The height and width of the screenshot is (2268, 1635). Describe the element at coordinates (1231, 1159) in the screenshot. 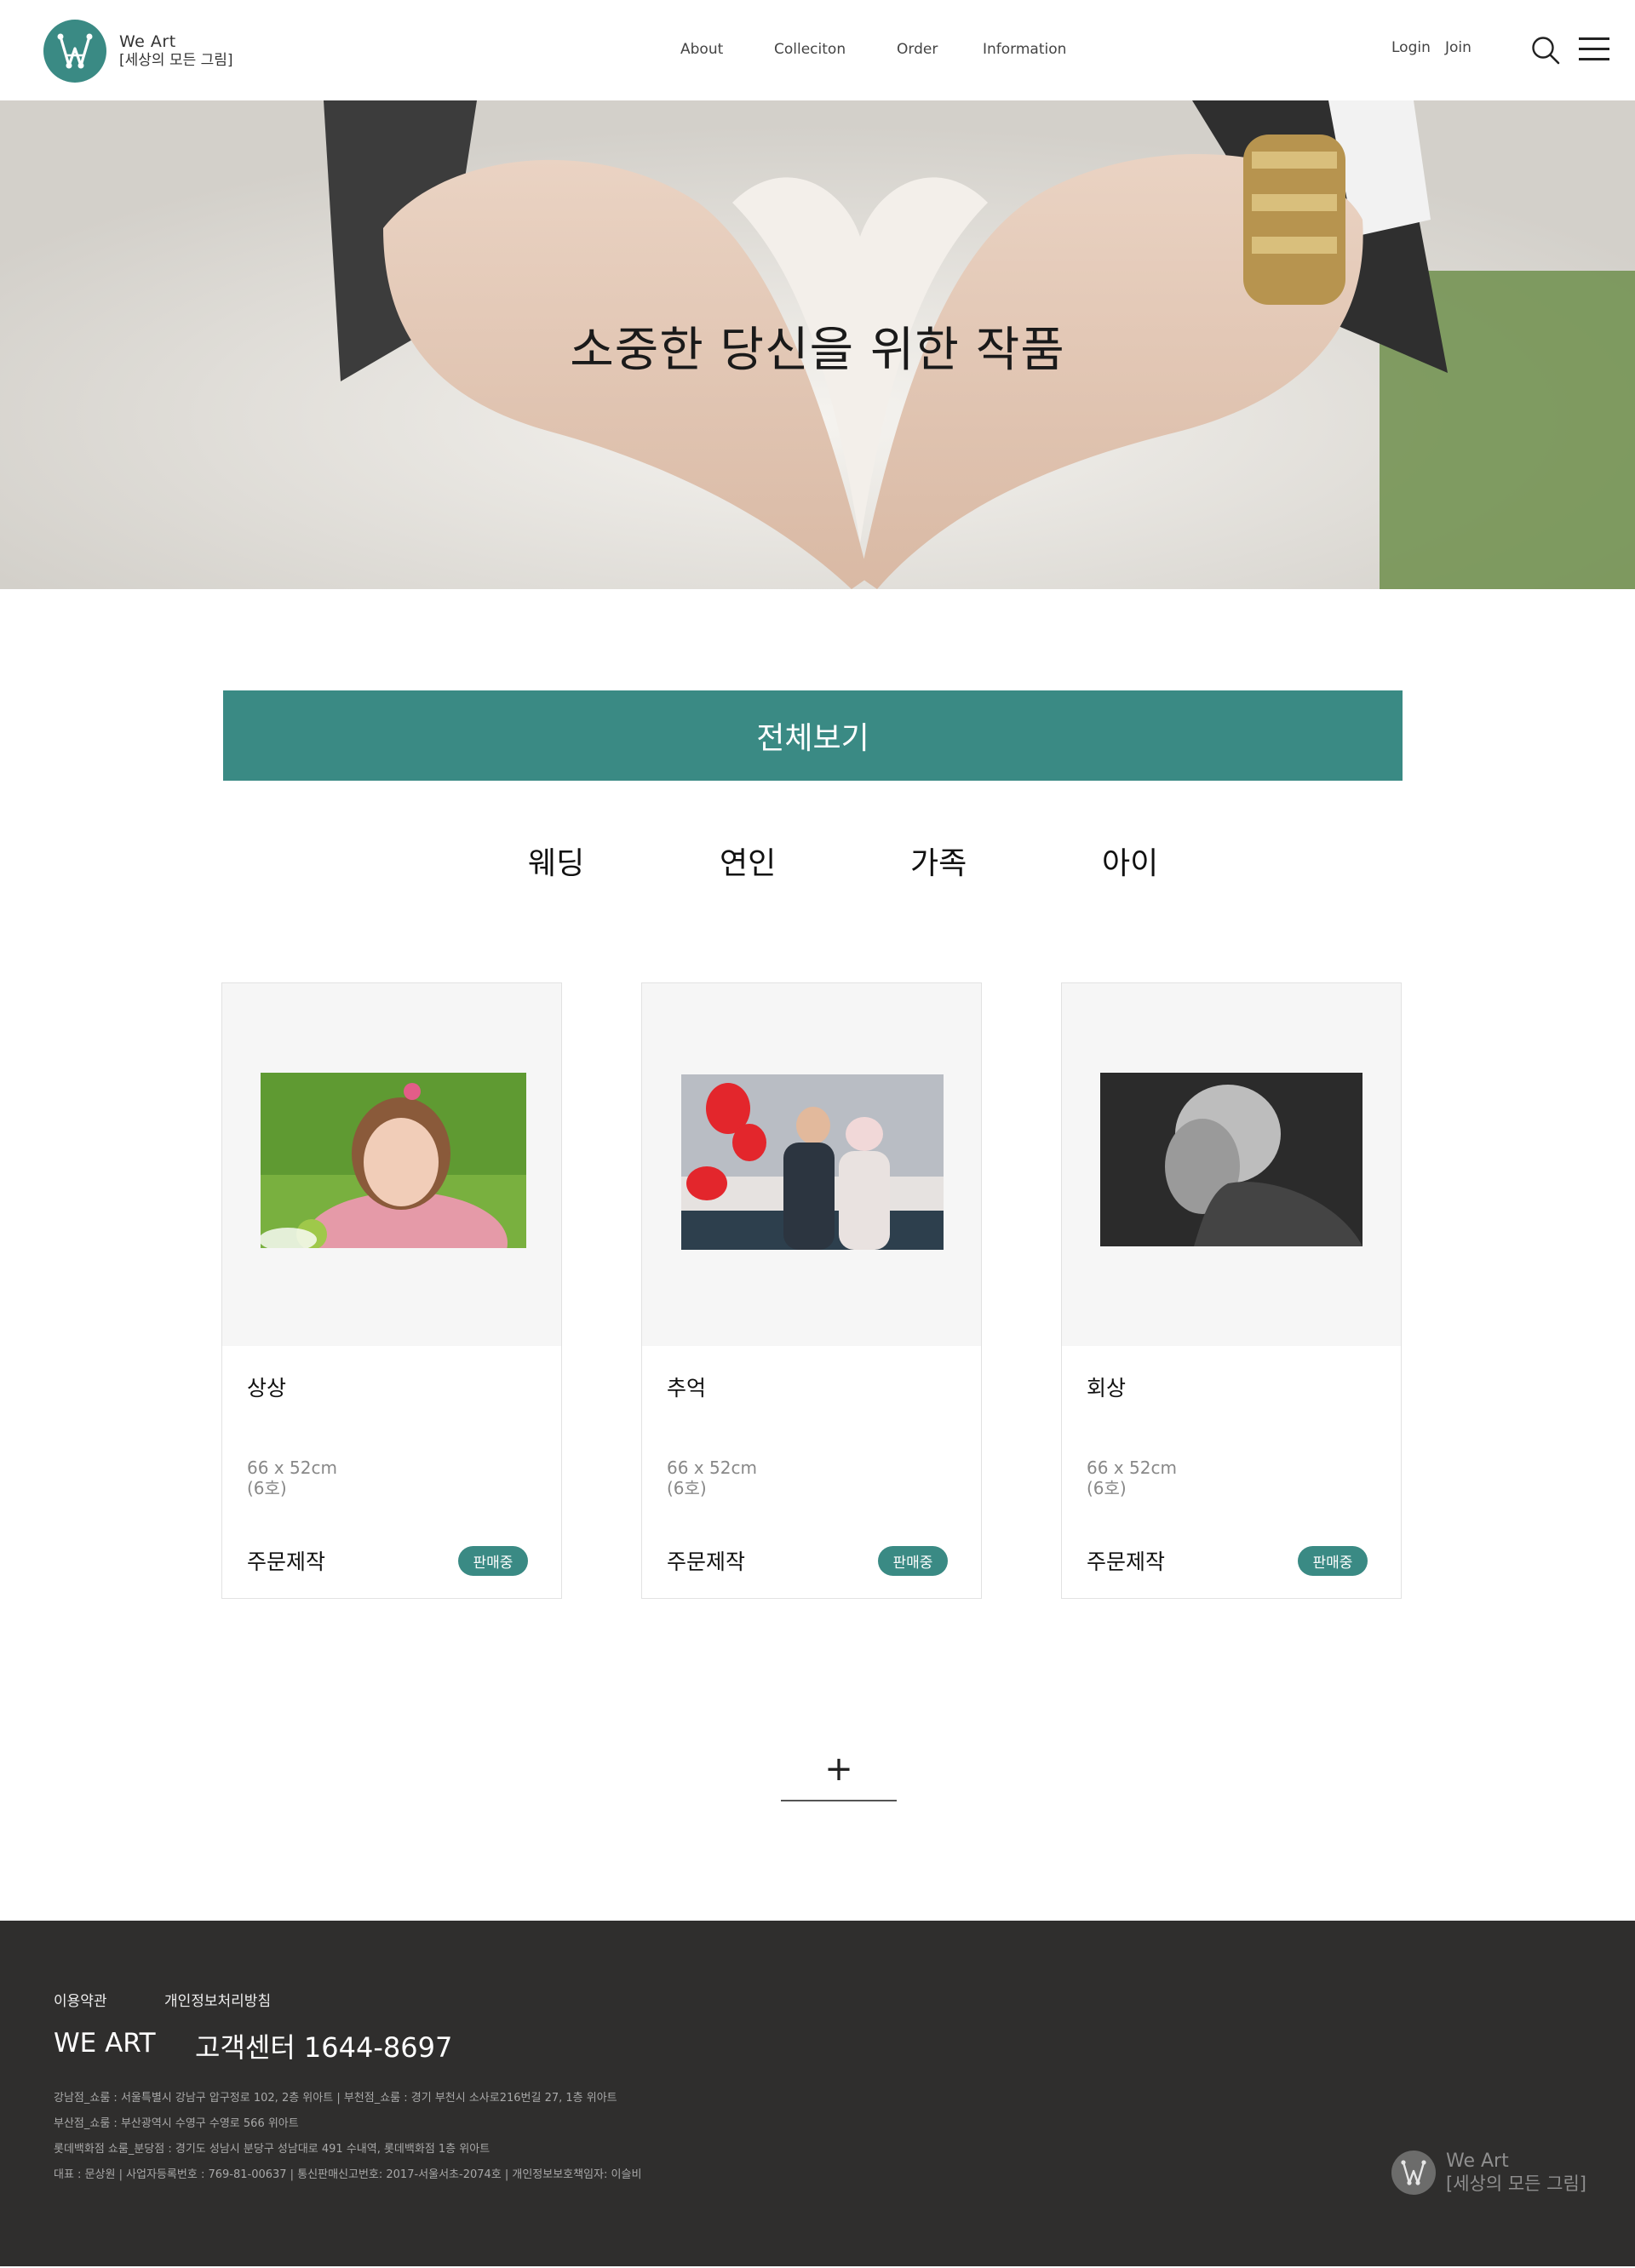

I see `elderly-woman-portrait-image` at that location.